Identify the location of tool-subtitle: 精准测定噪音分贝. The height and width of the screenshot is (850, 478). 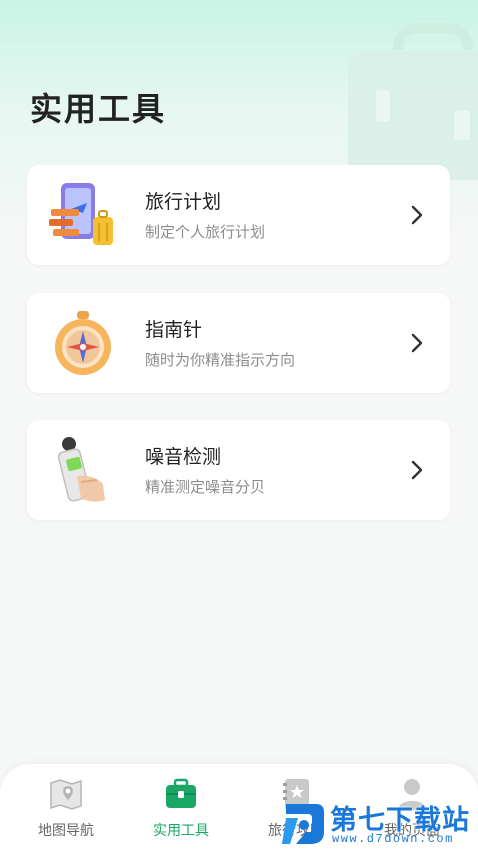
(205, 487).